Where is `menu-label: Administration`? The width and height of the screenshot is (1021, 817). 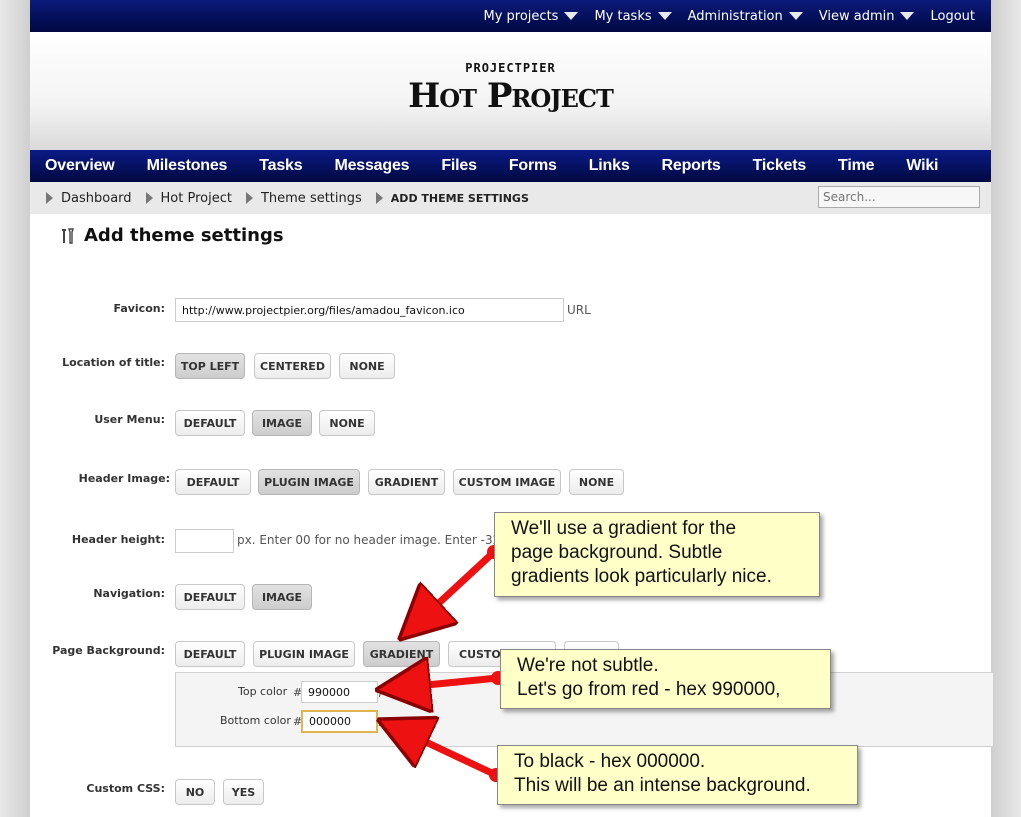
menu-label: Administration is located at coordinates (735, 16).